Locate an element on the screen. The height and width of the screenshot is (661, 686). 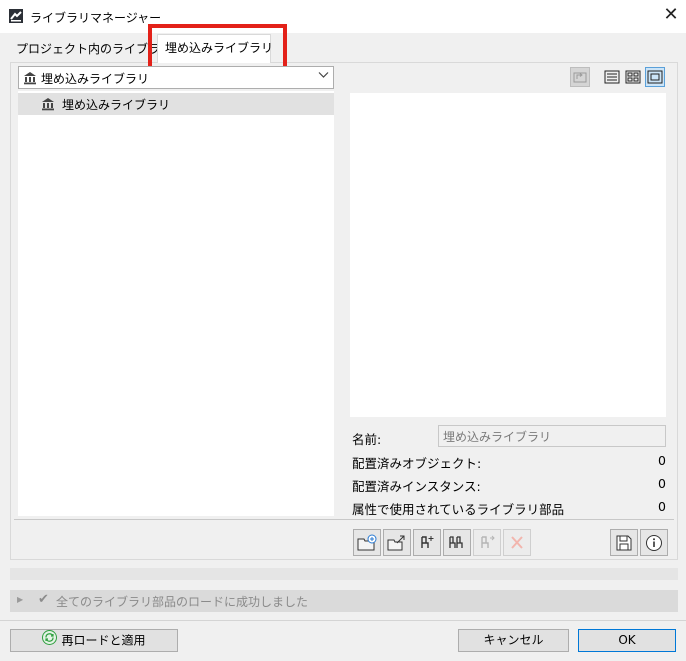
status-text: 全てのライブラリ部品のロードに成功しました is located at coordinates (182, 602).